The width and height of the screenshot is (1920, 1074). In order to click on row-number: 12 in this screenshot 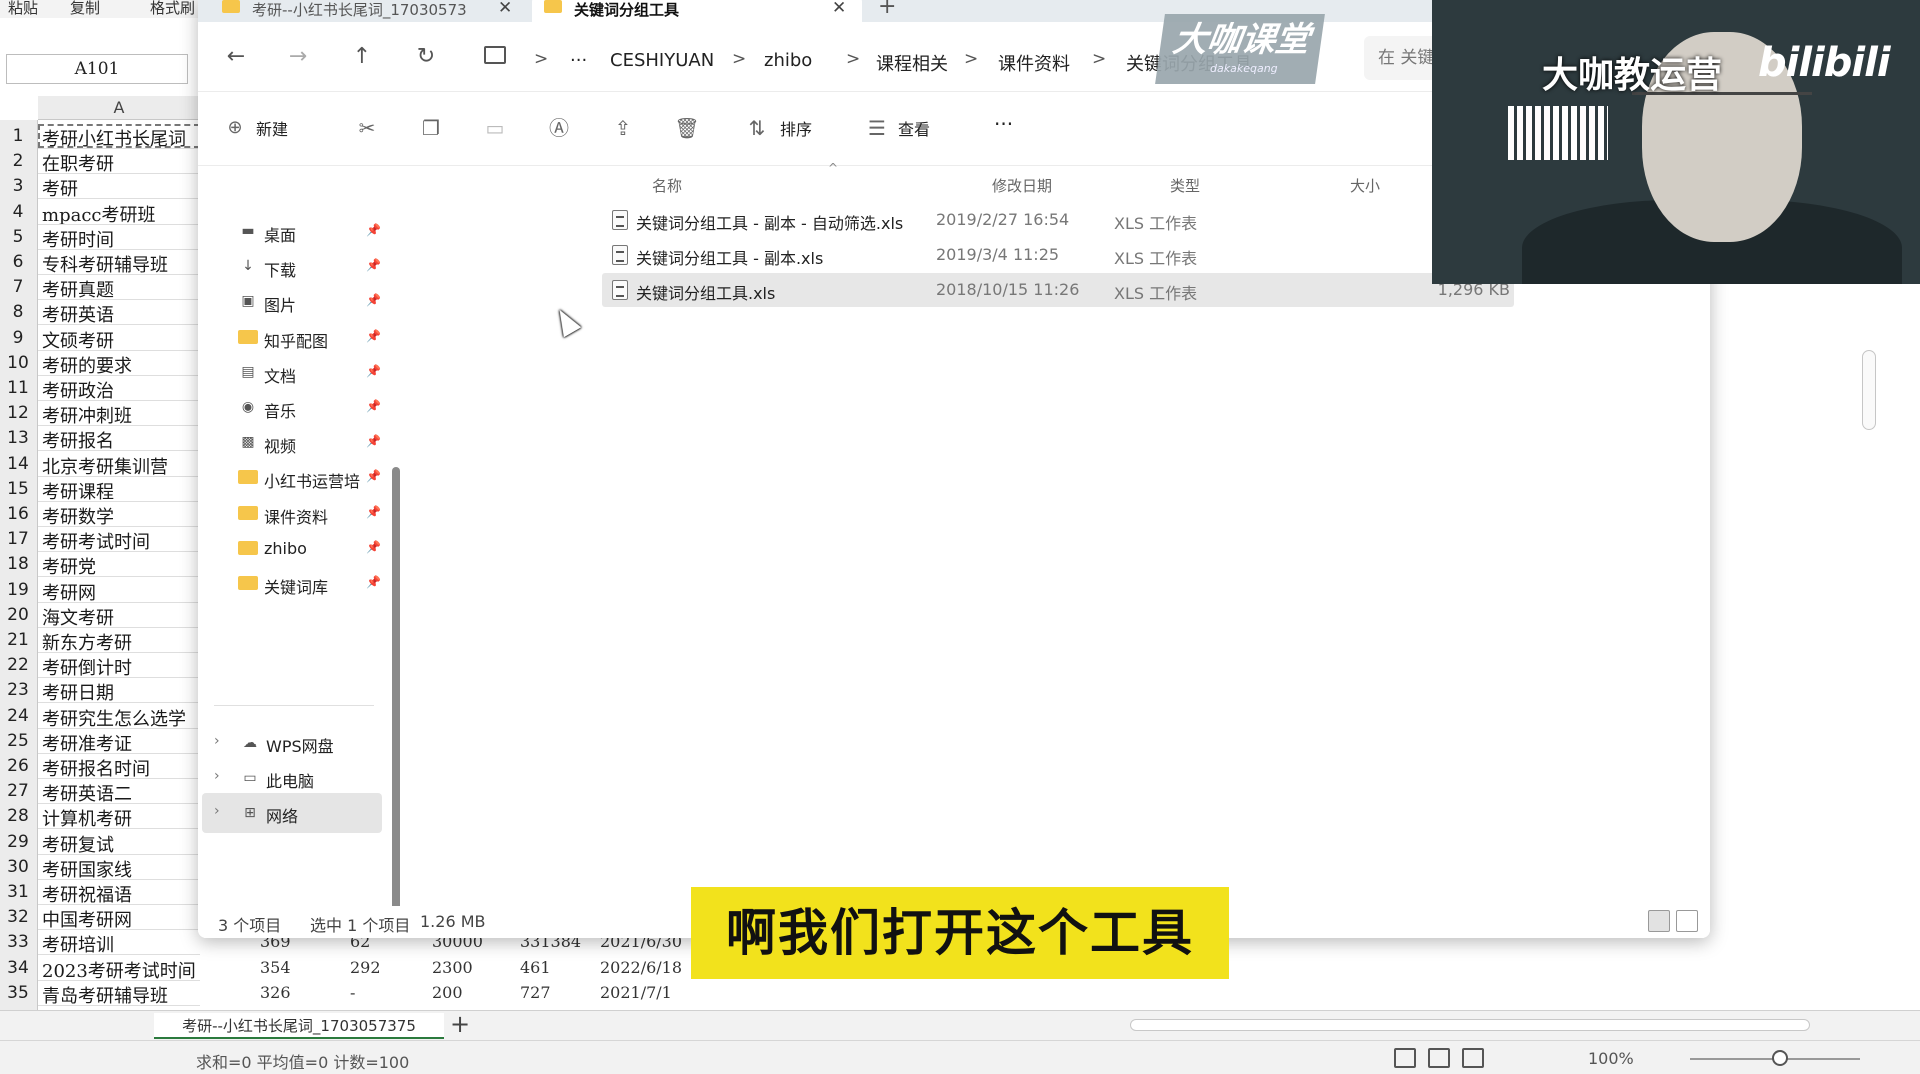, I will do `click(18, 413)`.